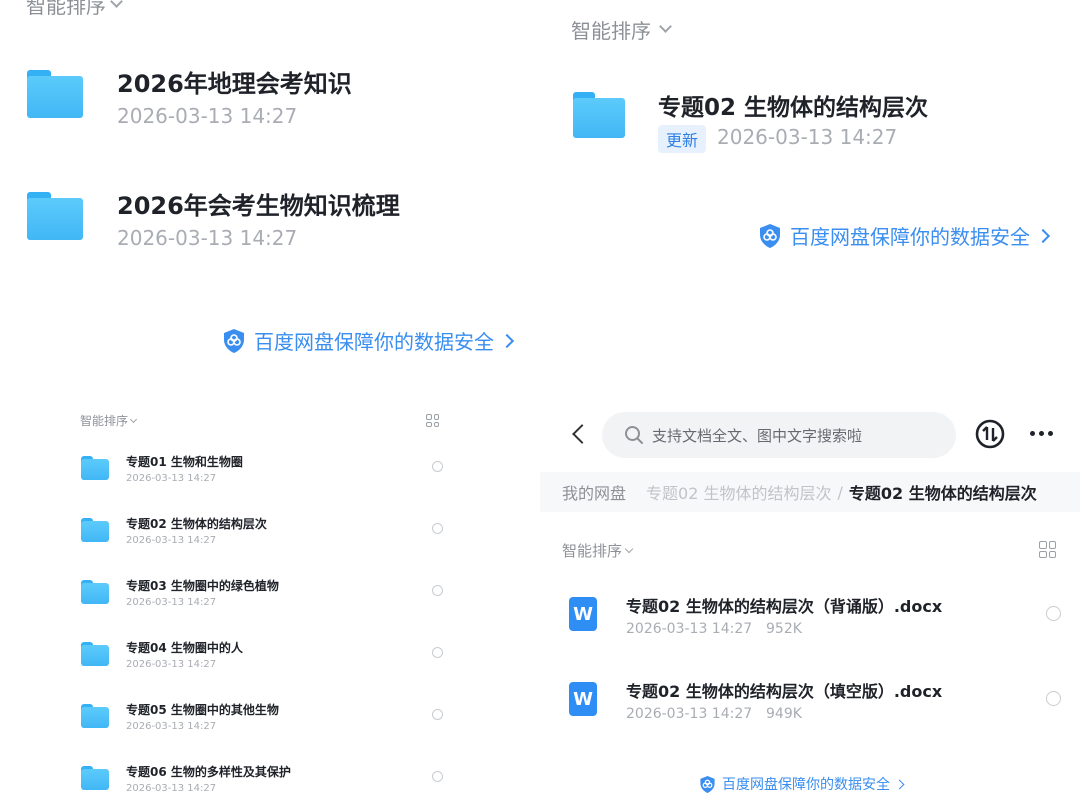 The image size is (1080, 810). Describe the element at coordinates (234, 84) in the screenshot. I see `folder-name: 2026年地理会考知识` at that location.